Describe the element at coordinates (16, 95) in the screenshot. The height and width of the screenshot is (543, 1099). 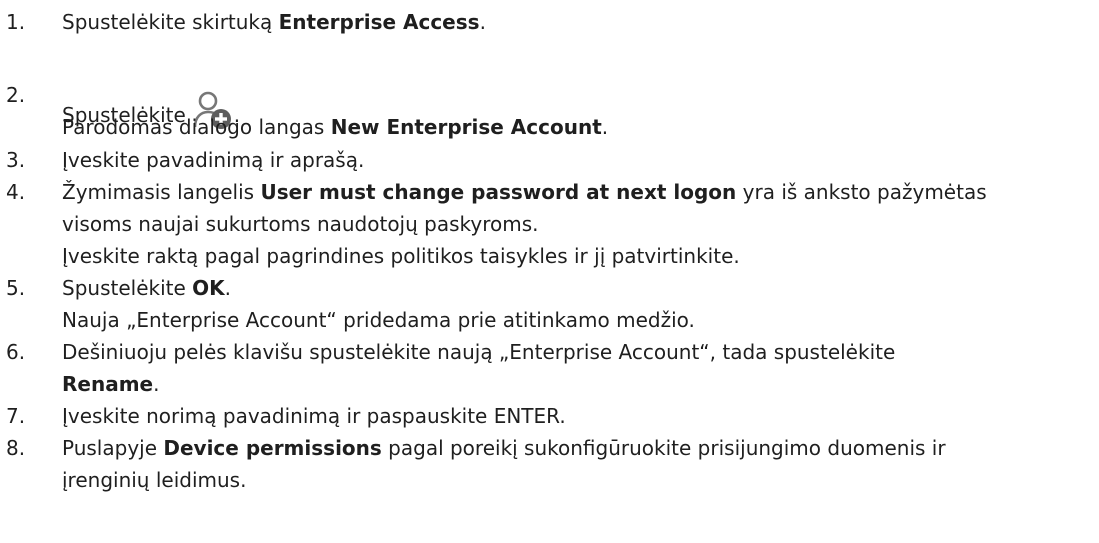
I see `step-number: 2.` at that location.